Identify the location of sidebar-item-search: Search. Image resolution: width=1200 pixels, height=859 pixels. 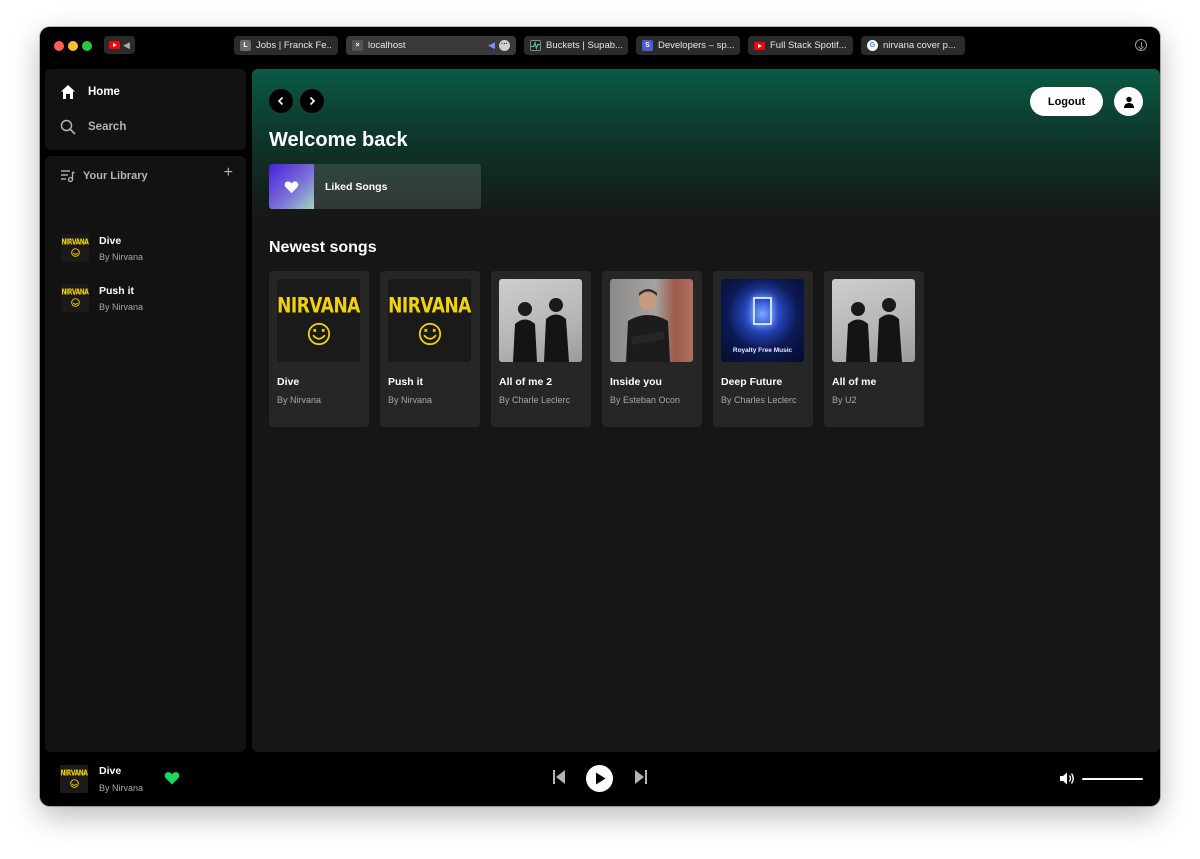
(93, 127).